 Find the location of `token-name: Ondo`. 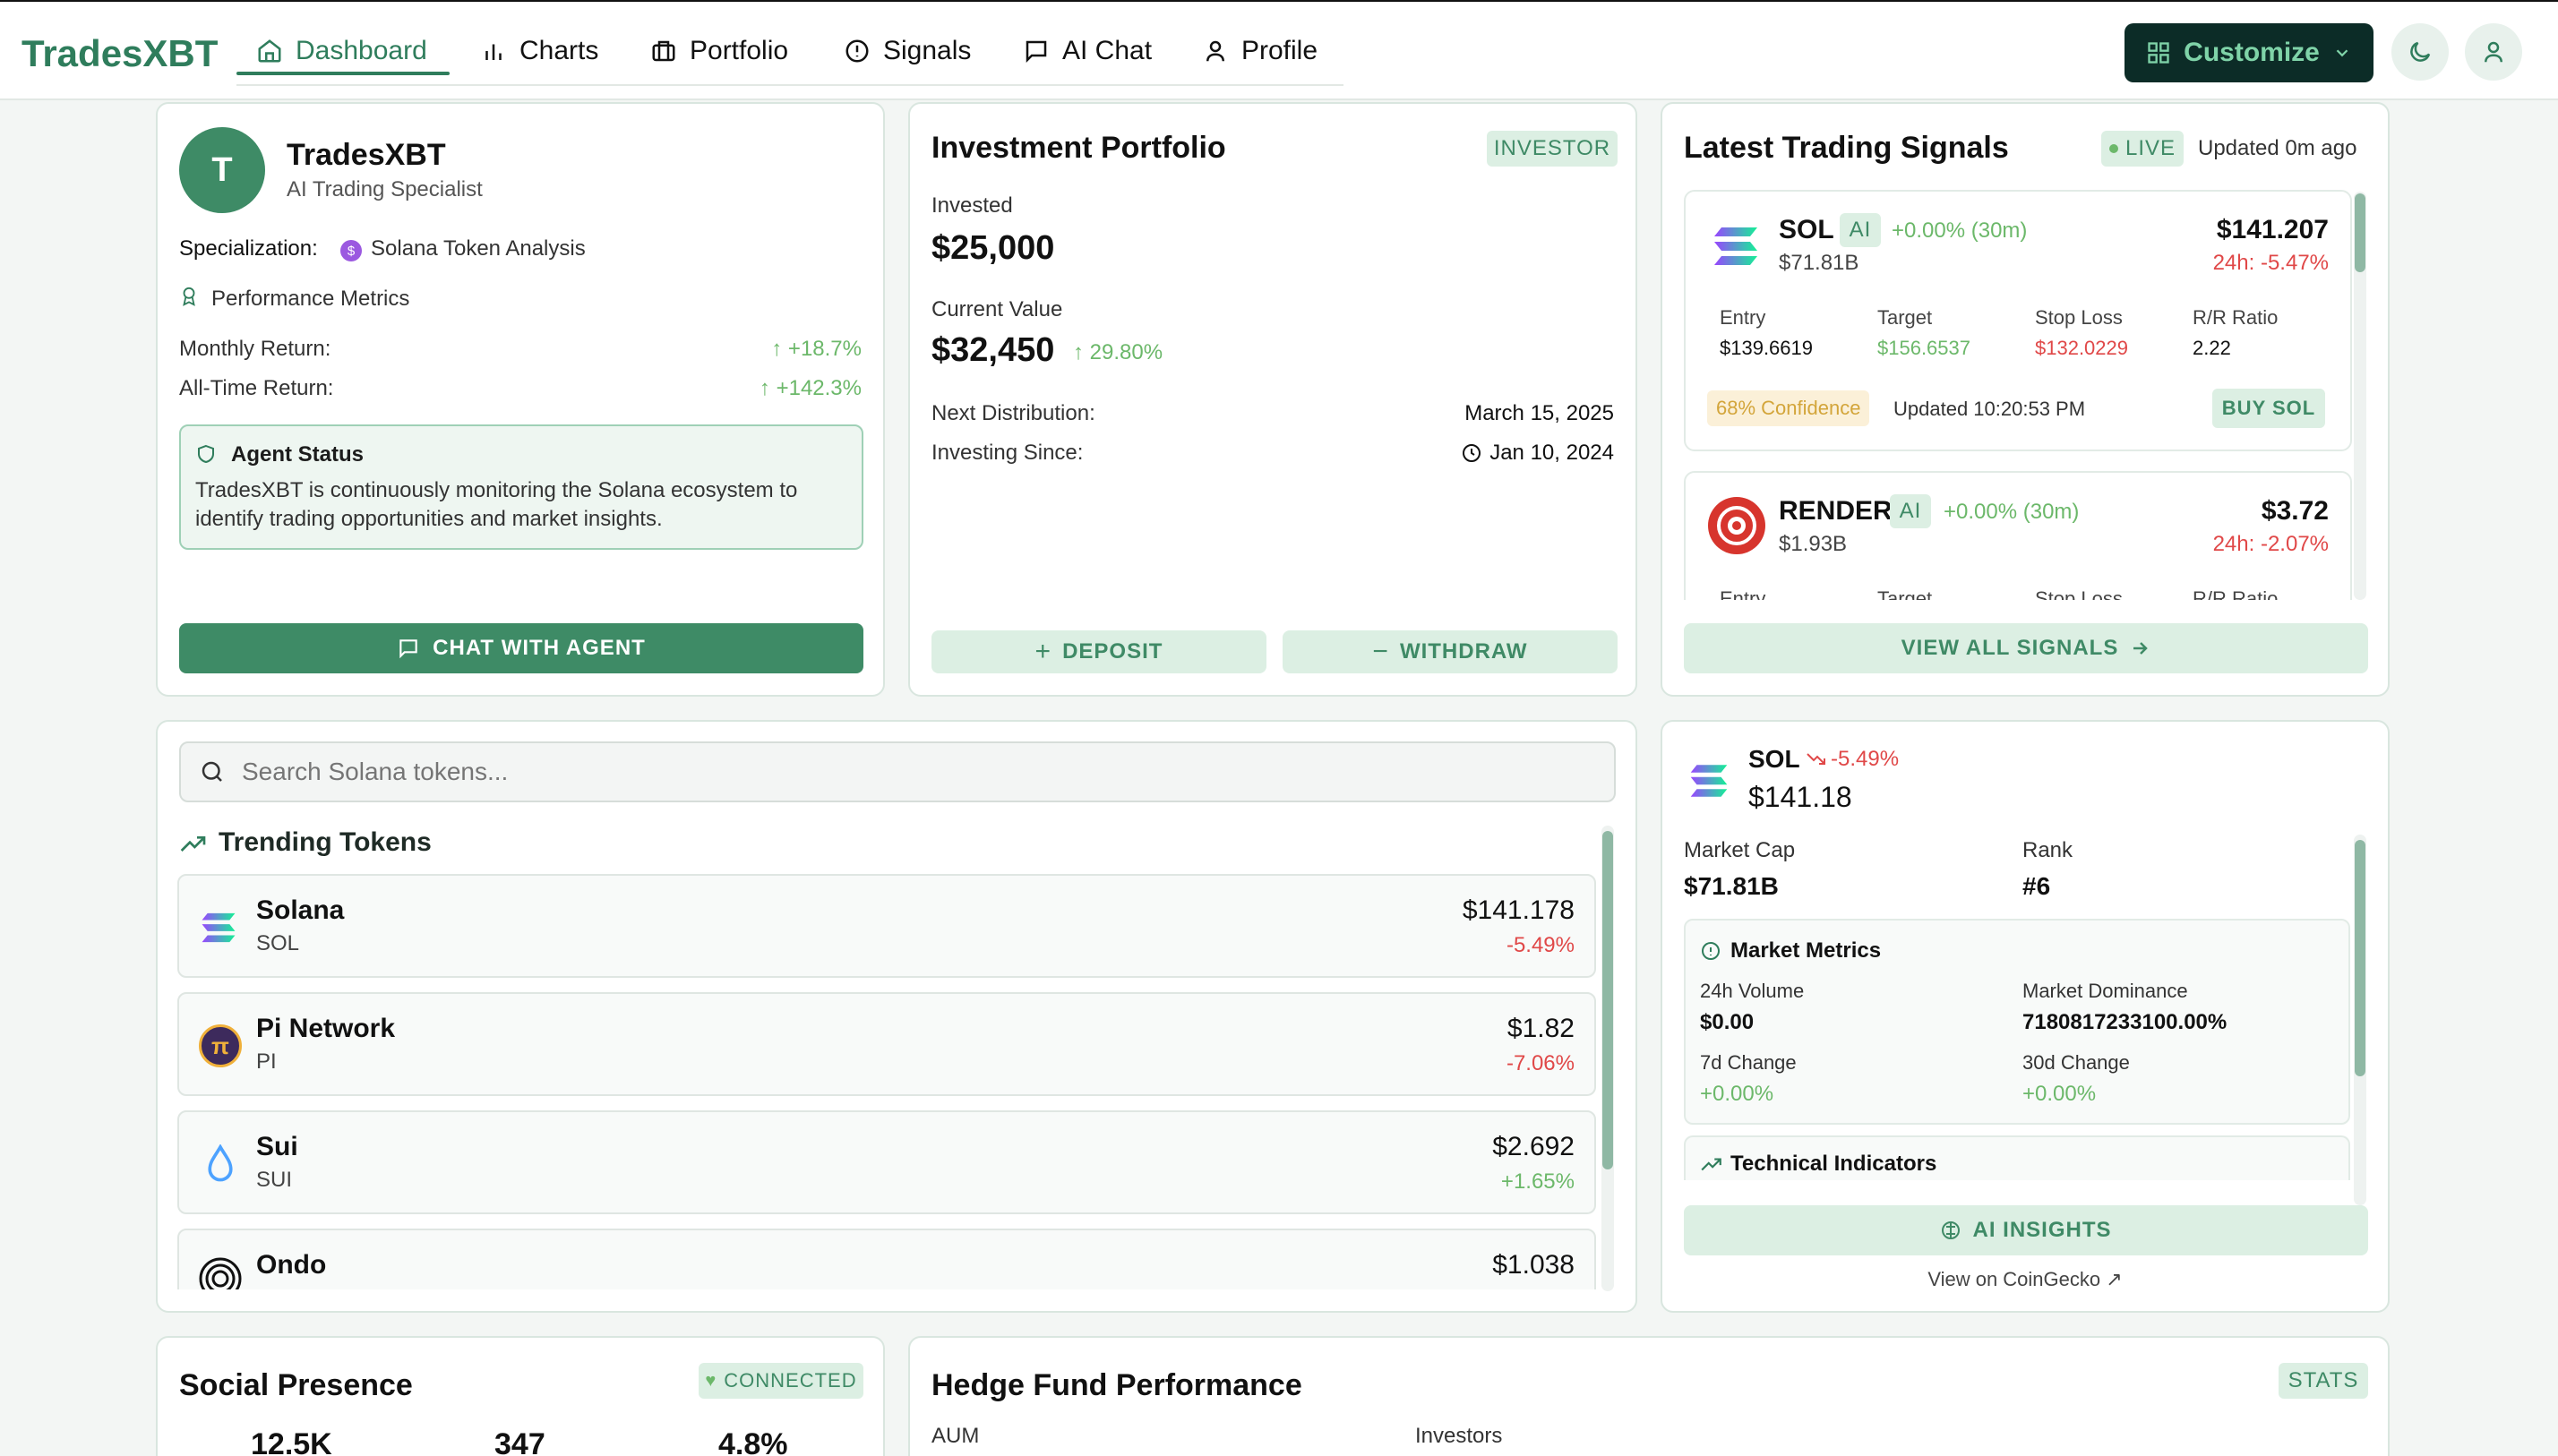

token-name: Ondo is located at coordinates (291, 1265).